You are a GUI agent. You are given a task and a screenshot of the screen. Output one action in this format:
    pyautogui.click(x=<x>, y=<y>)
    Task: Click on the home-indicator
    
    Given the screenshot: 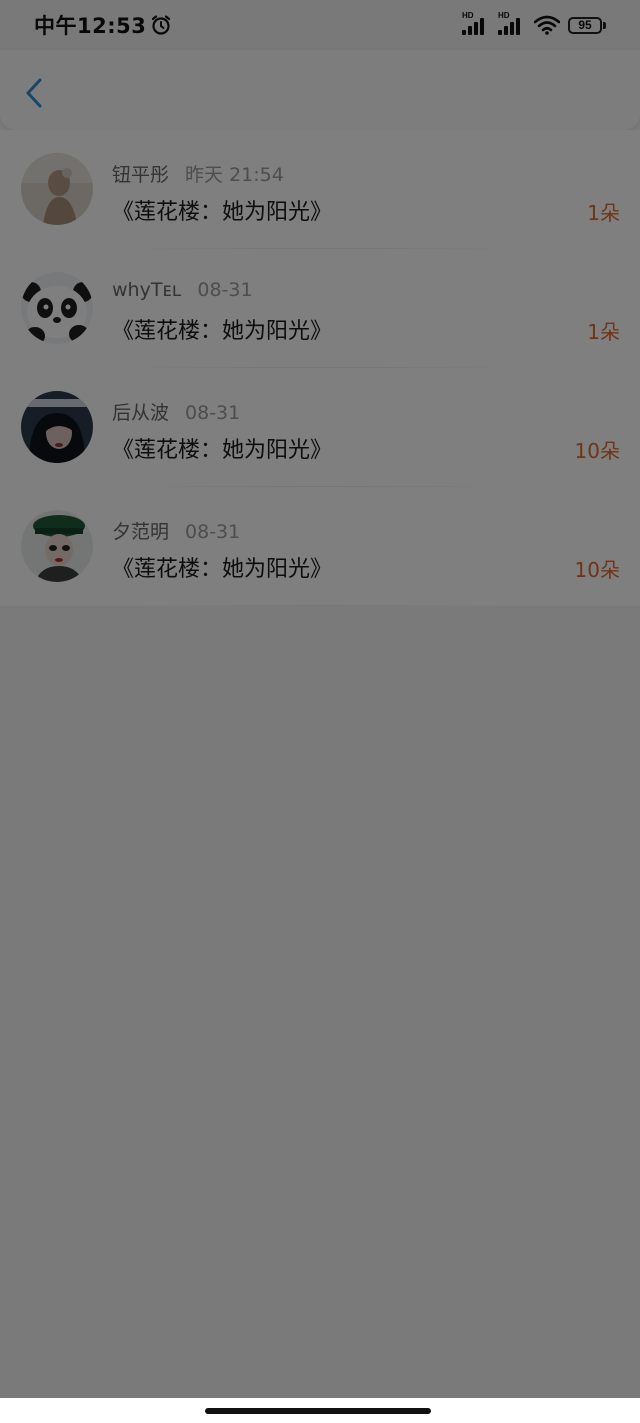 What is the action you would take?
    pyautogui.click(x=318, y=1411)
    